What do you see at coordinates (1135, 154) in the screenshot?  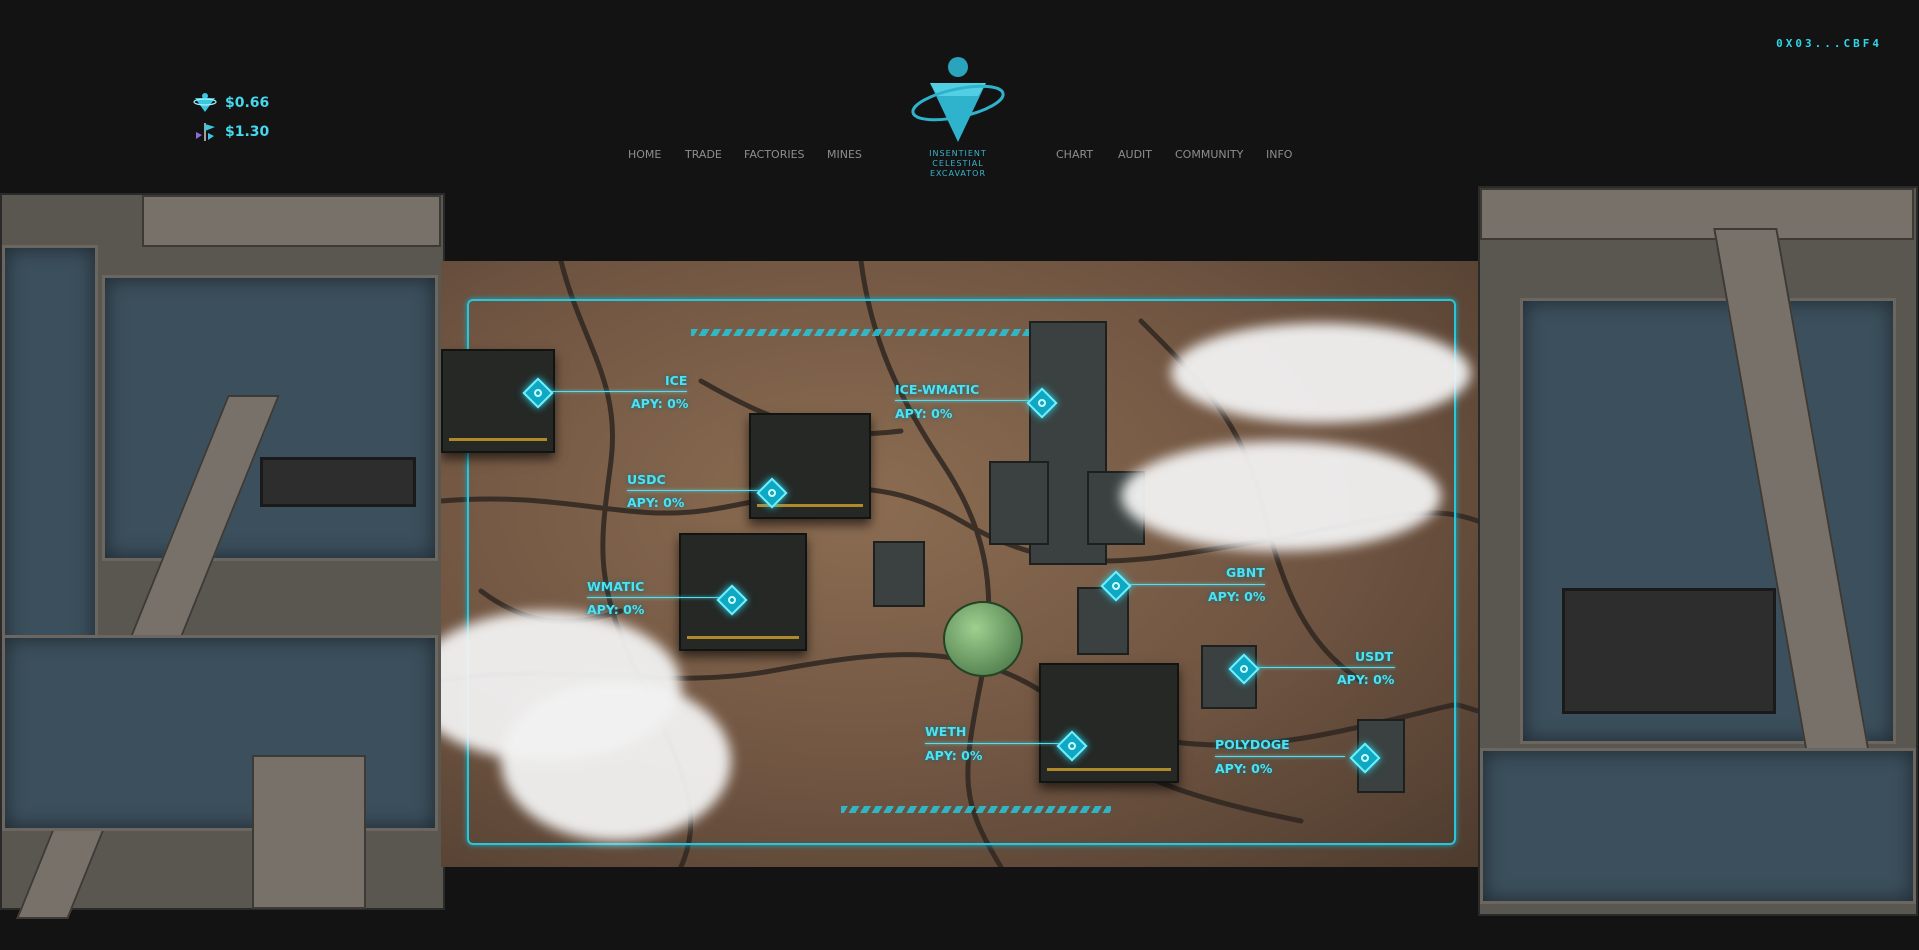 I see `nav-audit: AUDIT` at bounding box center [1135, 154].